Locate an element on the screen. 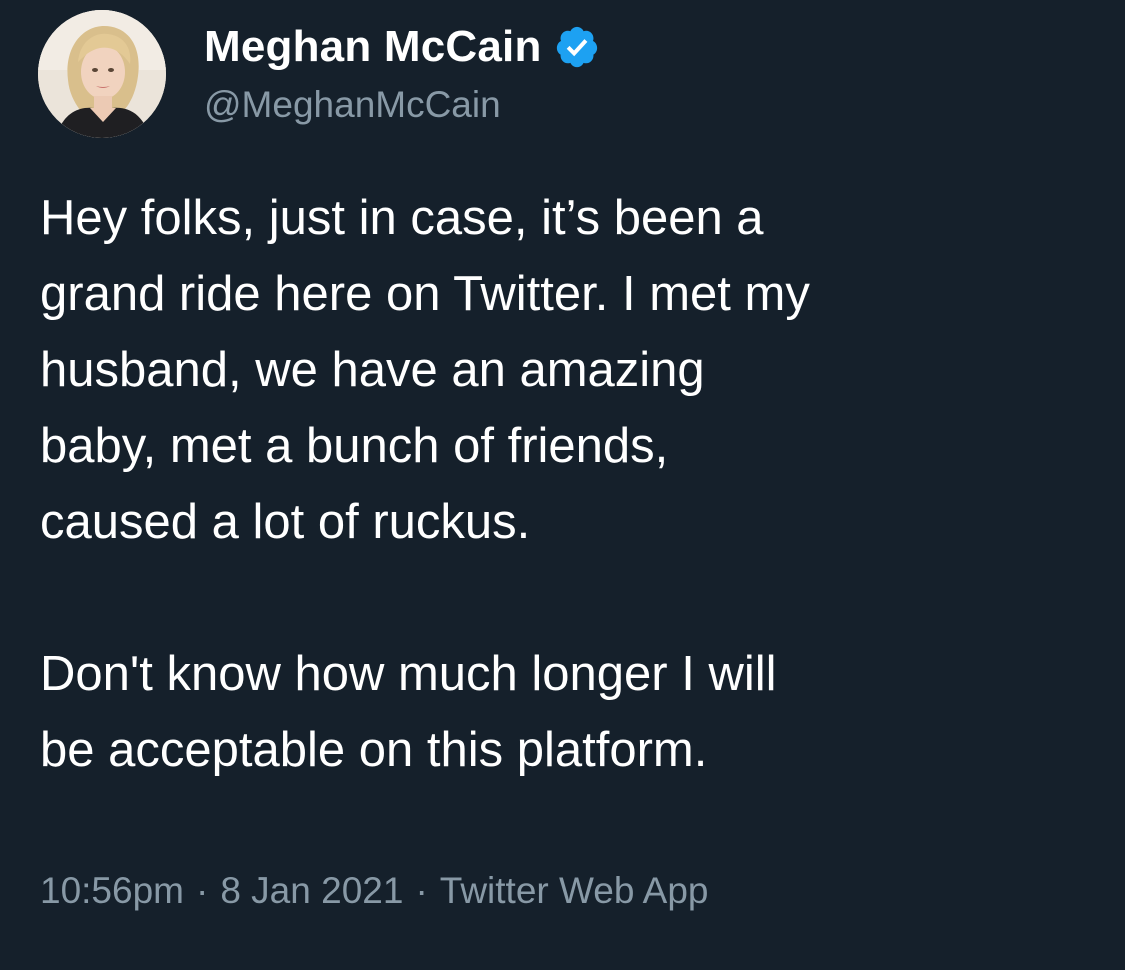 This screenshot has width=1125, height=970. avatar-image is located at coordinates (102, 74).